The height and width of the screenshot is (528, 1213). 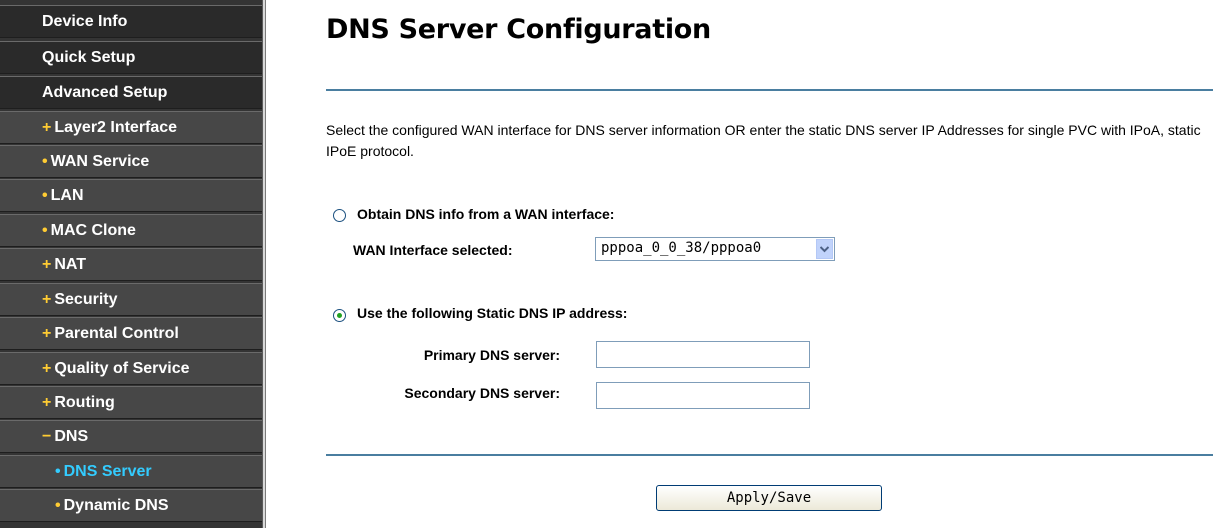 What do you see at coordinates (131, 195) in the screenshot?
I see `sidebar-item-lan: • LAN` at bounding box center [131, 195].